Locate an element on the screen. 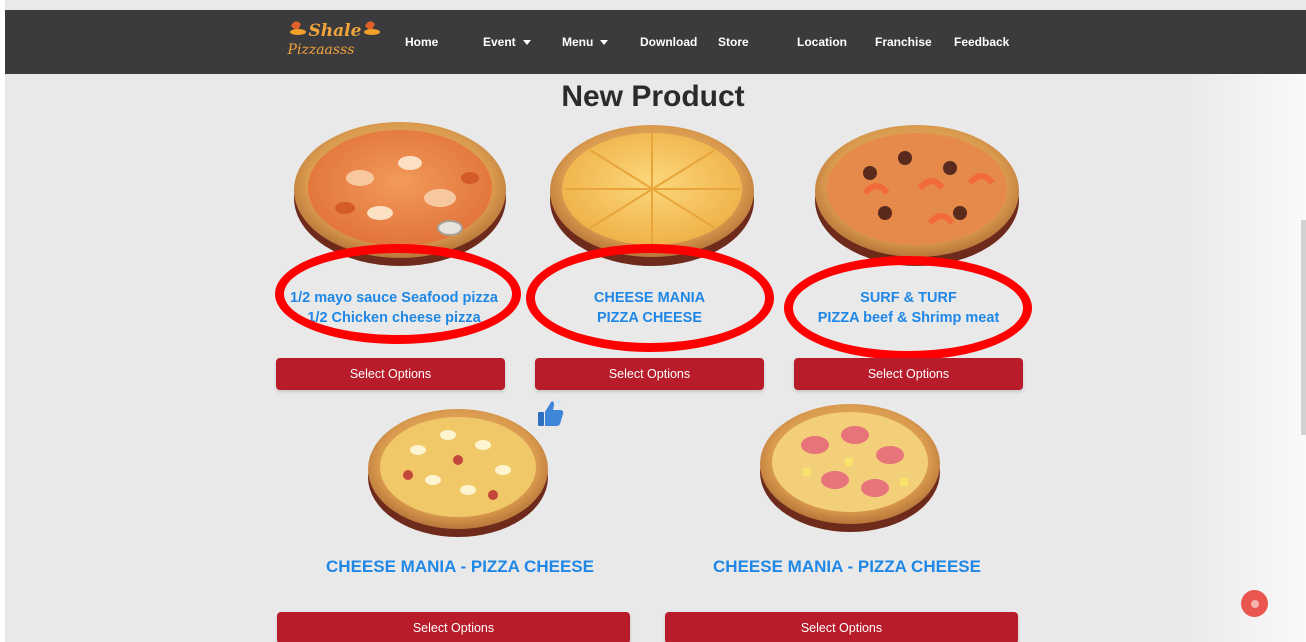  nav-home: Home is located at coordinates (421, 42).